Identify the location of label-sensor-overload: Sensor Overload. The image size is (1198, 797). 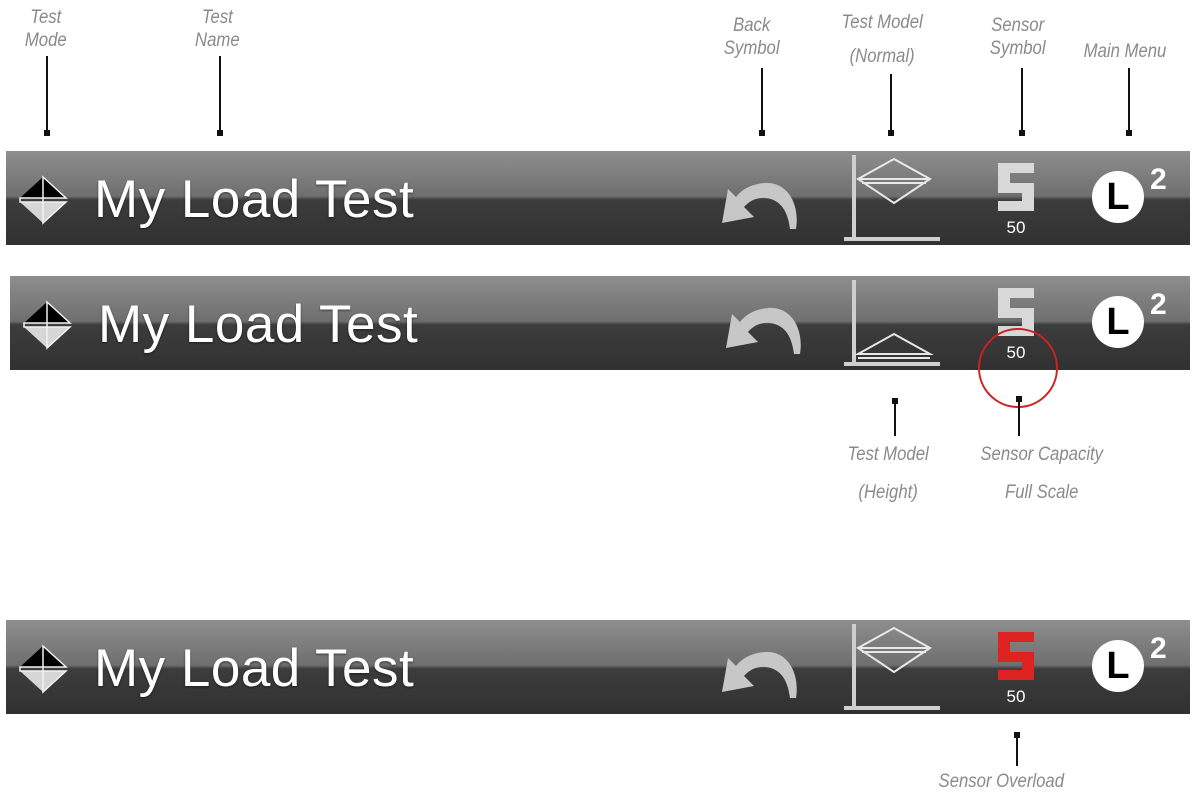
(1001, 781).